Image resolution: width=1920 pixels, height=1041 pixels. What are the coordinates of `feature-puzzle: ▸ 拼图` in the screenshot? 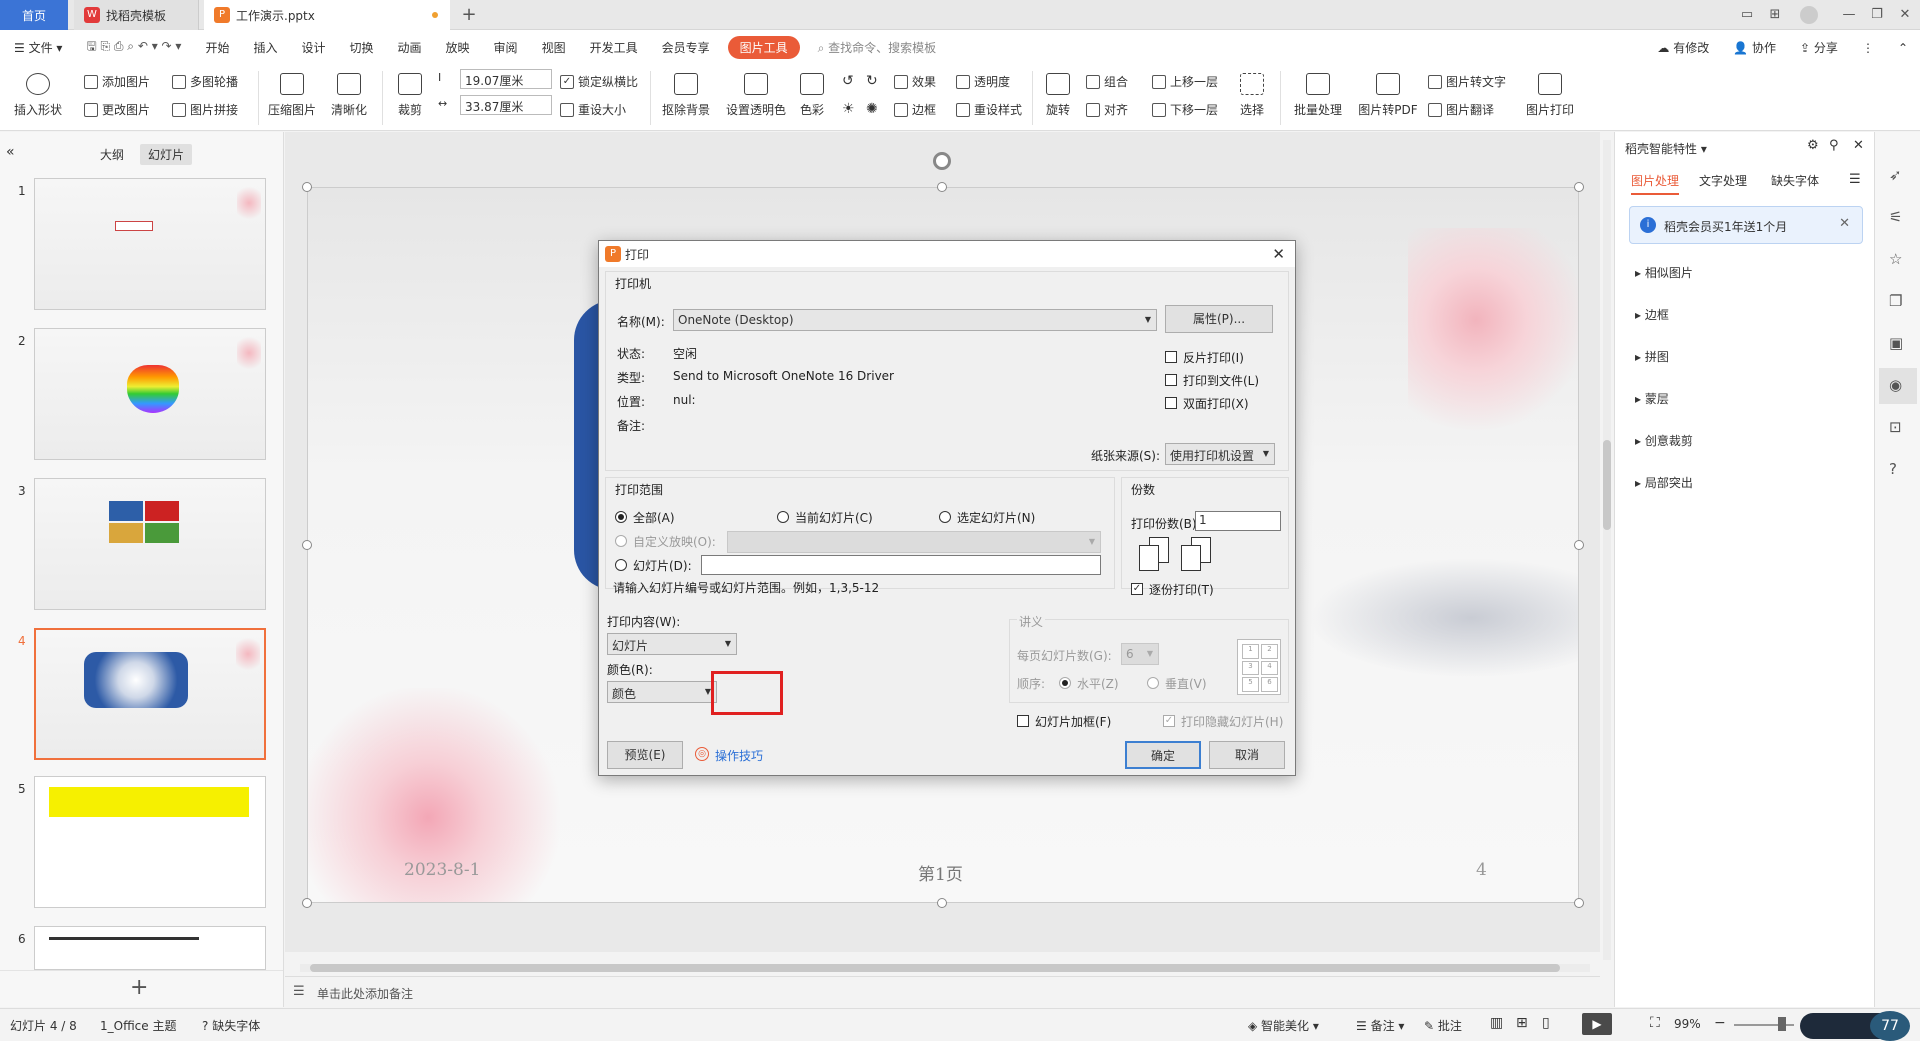 It's located at (1652, 356).